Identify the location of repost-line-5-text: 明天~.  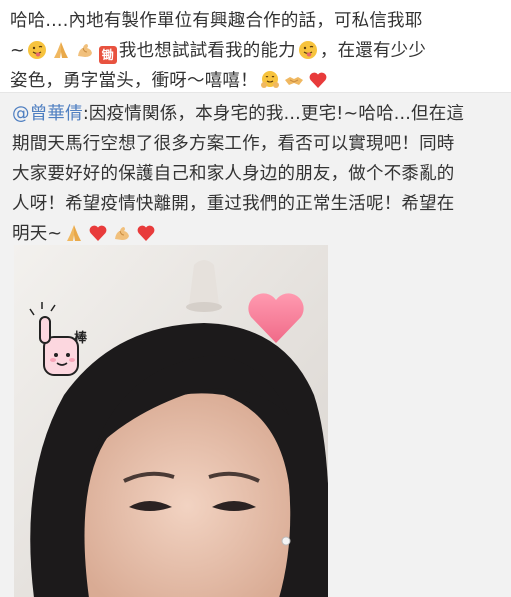
(37, 234).